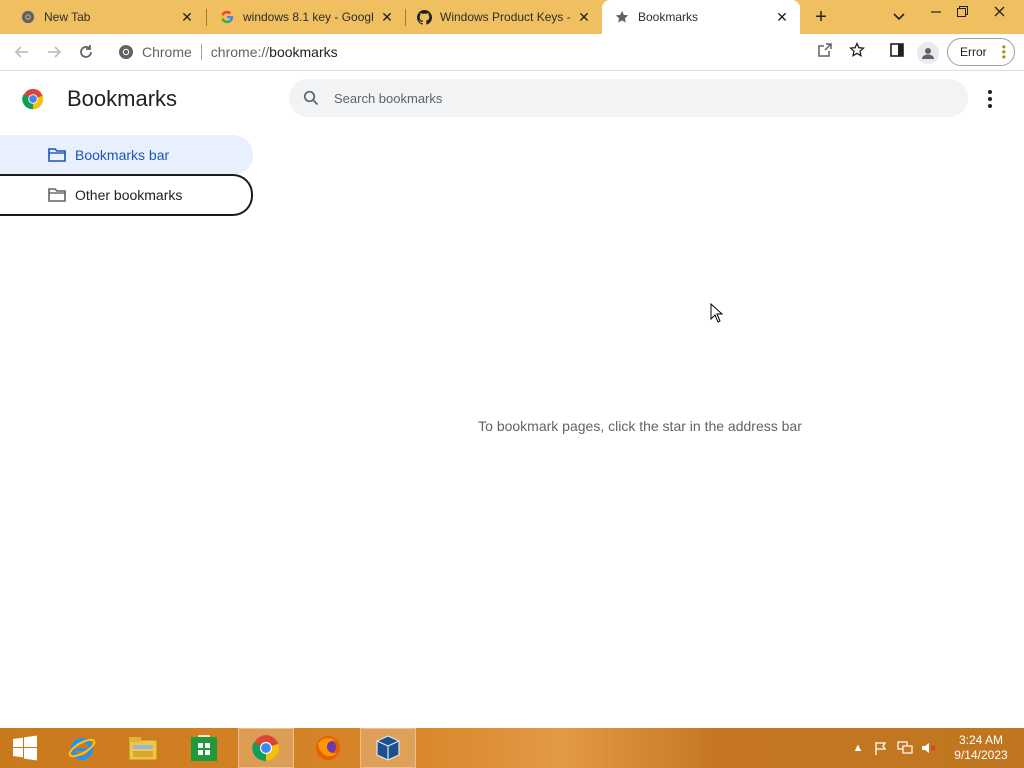  What do you see at coordinates (825, 50) in the screenshot?
I see `share-icon` at bounding box center [825, 50].